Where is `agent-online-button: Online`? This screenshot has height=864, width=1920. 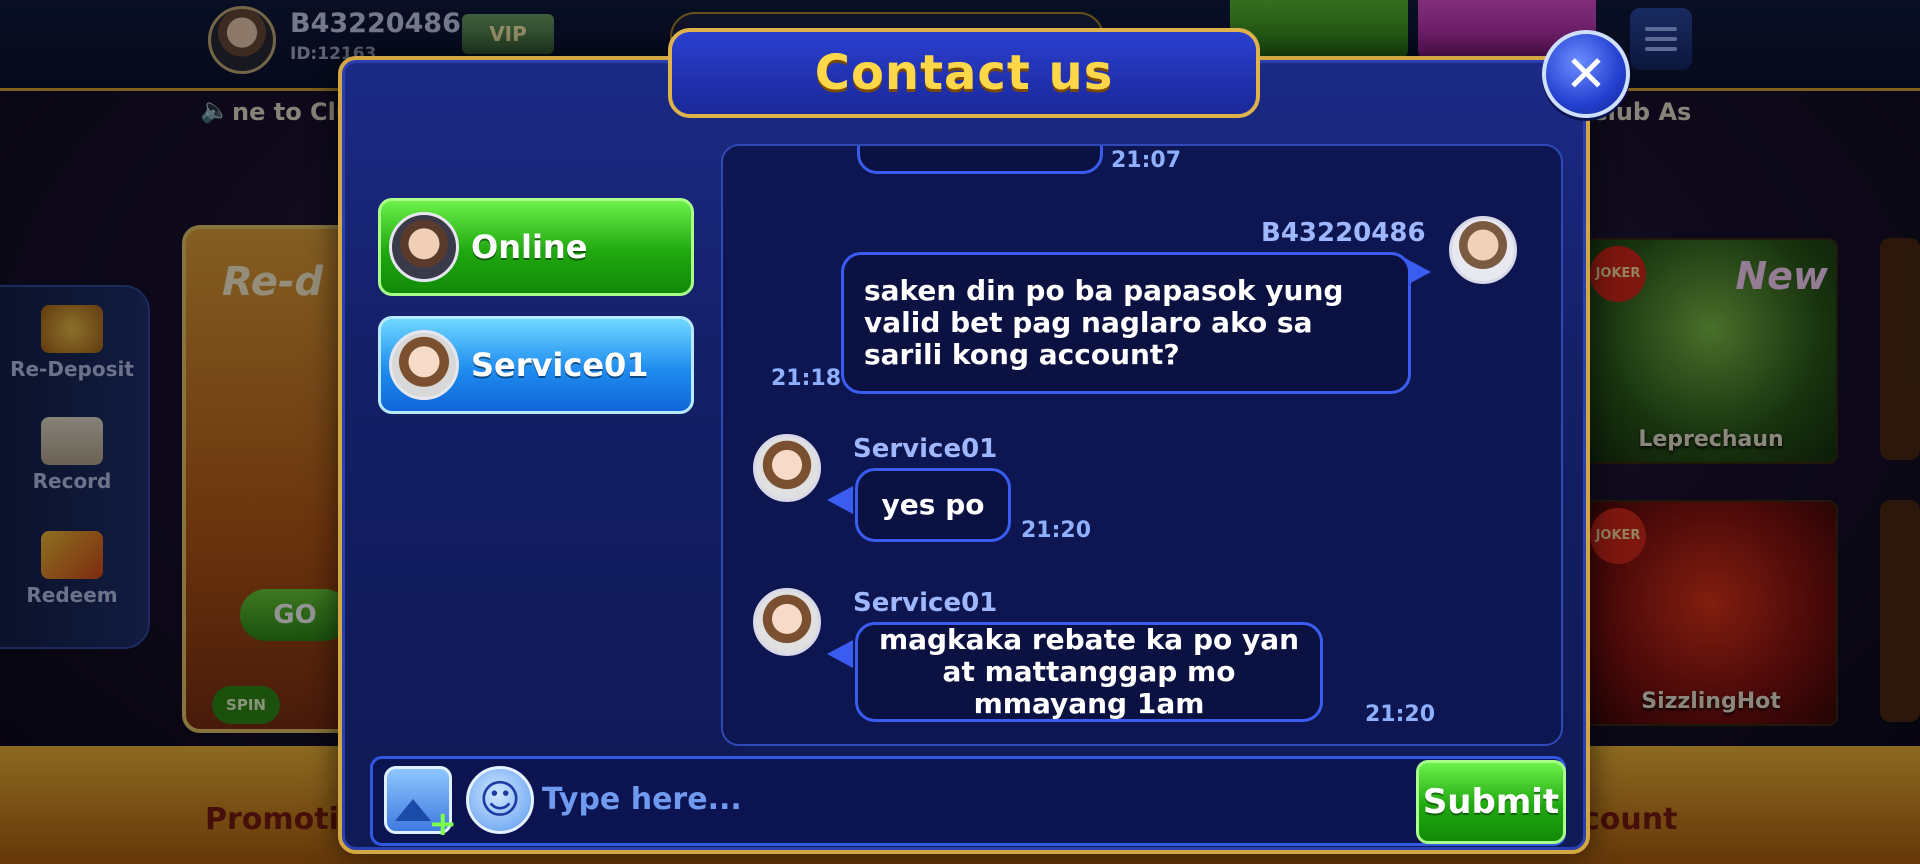 agent-online-button: Online is located at coordinates (536, 247).